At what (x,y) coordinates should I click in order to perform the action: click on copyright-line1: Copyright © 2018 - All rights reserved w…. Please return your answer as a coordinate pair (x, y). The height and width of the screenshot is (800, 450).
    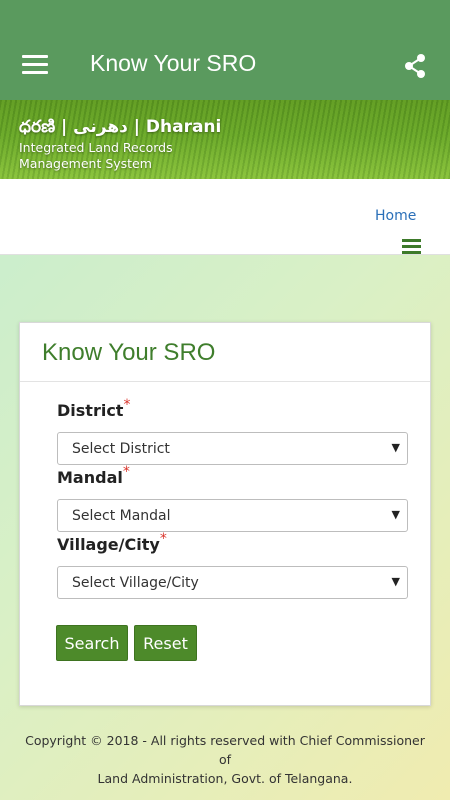
    Looking at the image, I should click on (225, 750).